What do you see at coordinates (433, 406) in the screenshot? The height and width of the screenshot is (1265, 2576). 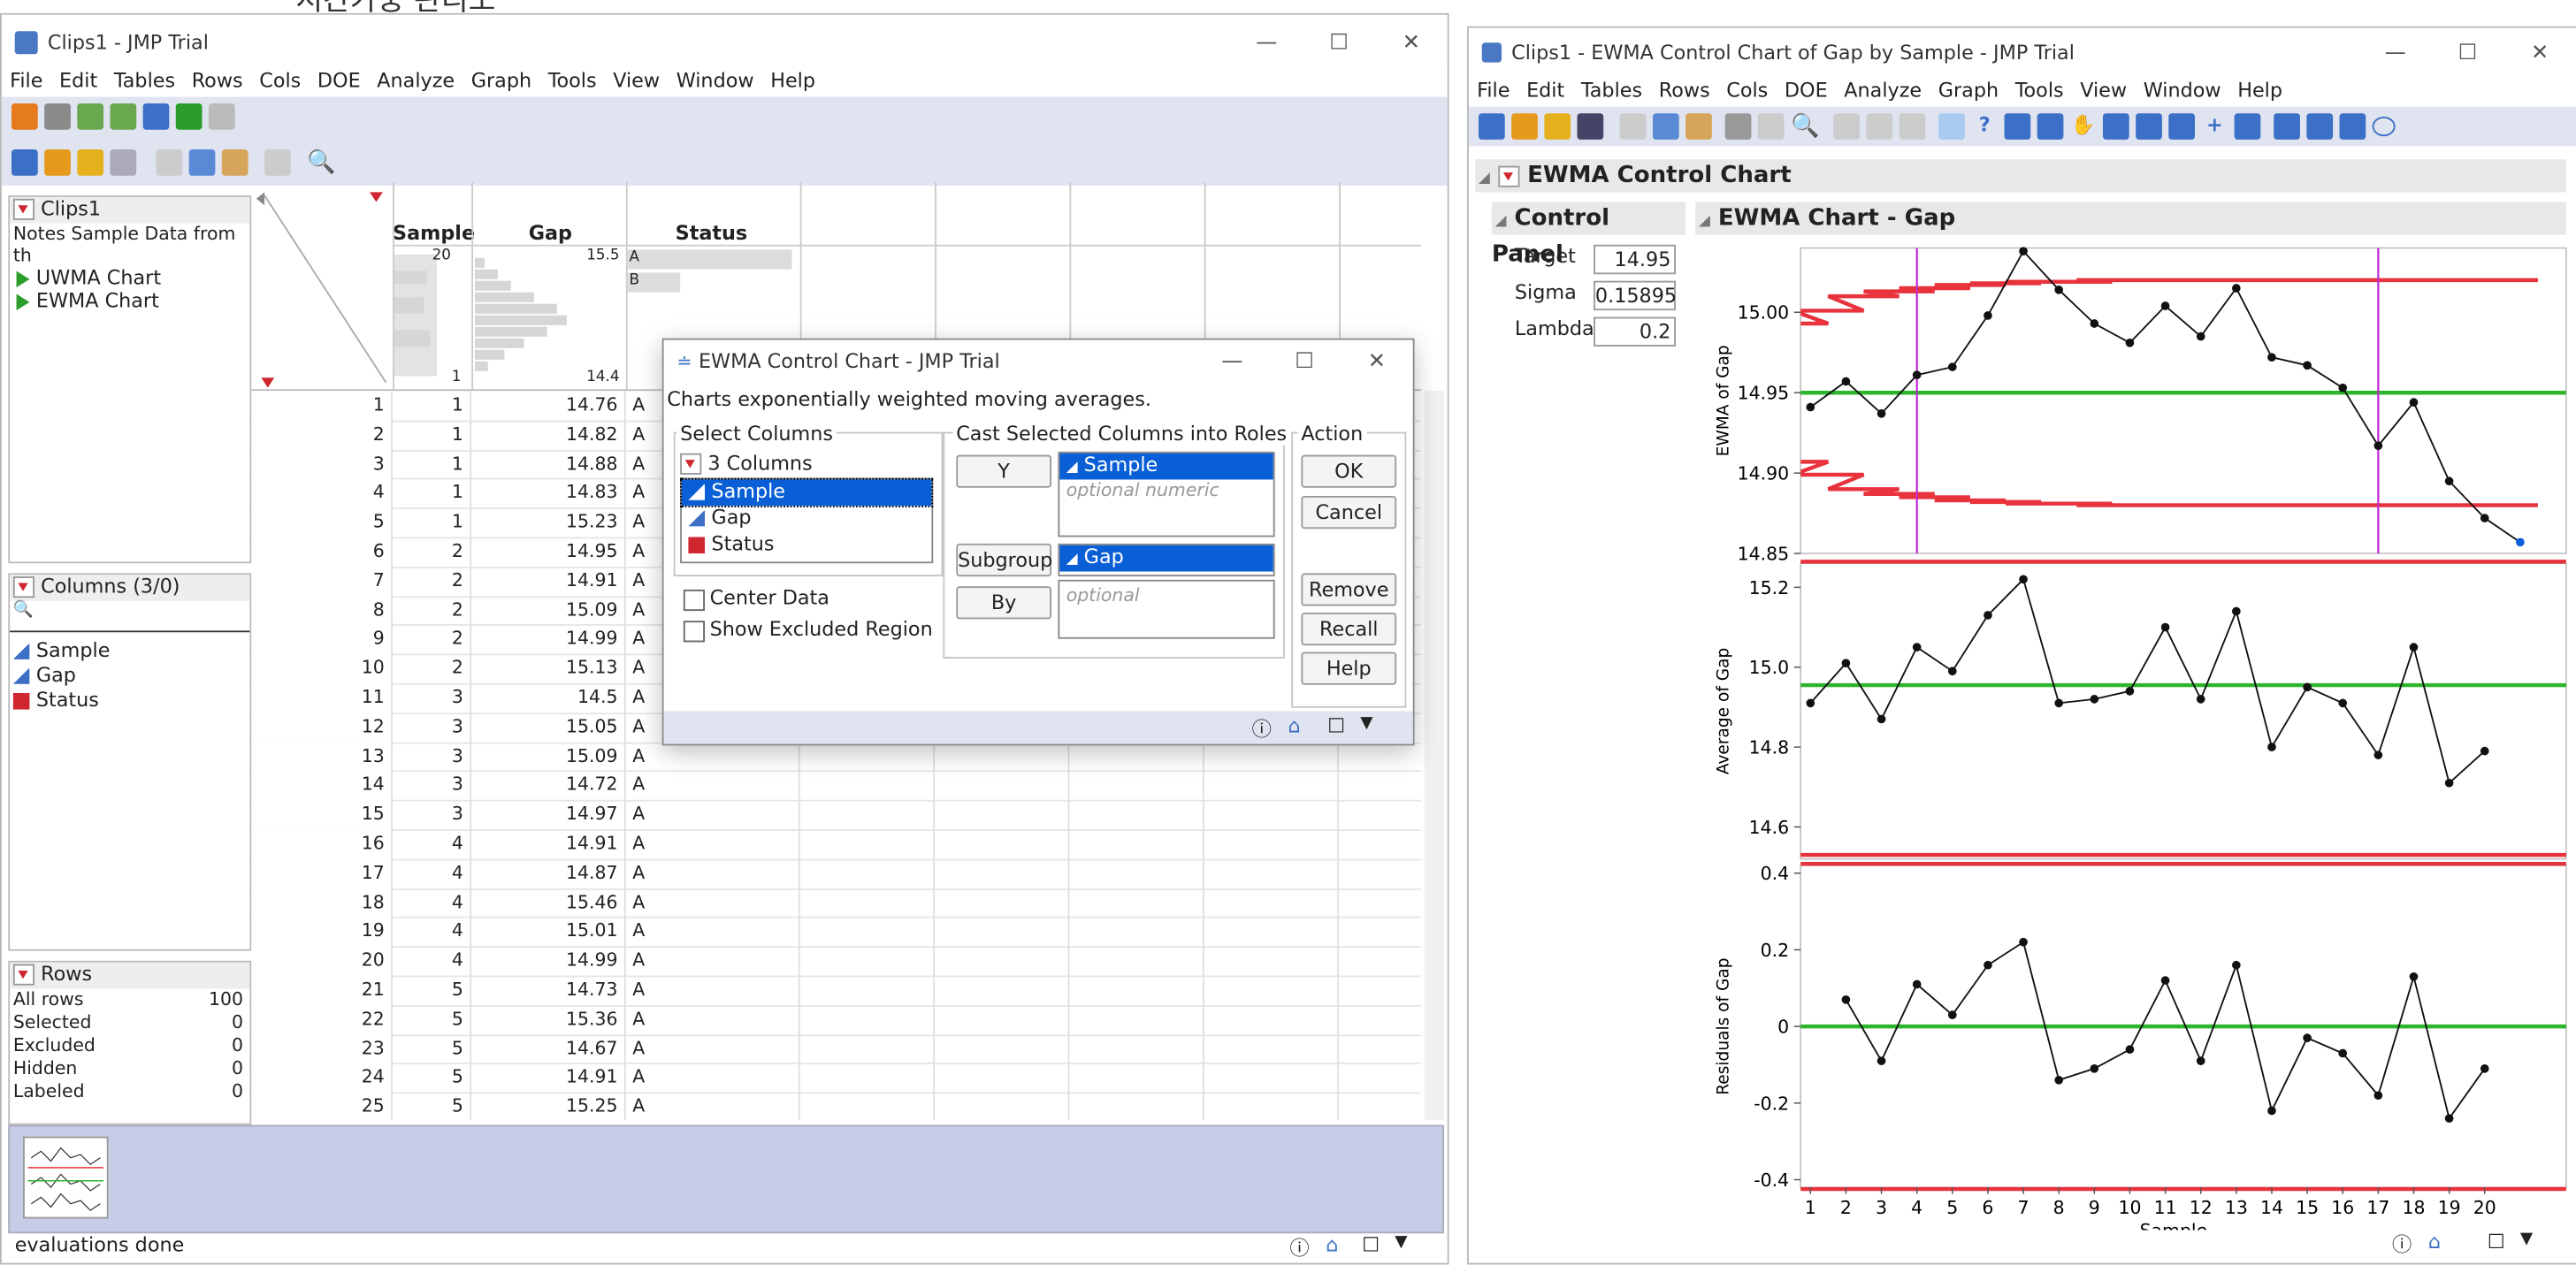 I see `sample-cell: 1` at bounding box center [433, 406].